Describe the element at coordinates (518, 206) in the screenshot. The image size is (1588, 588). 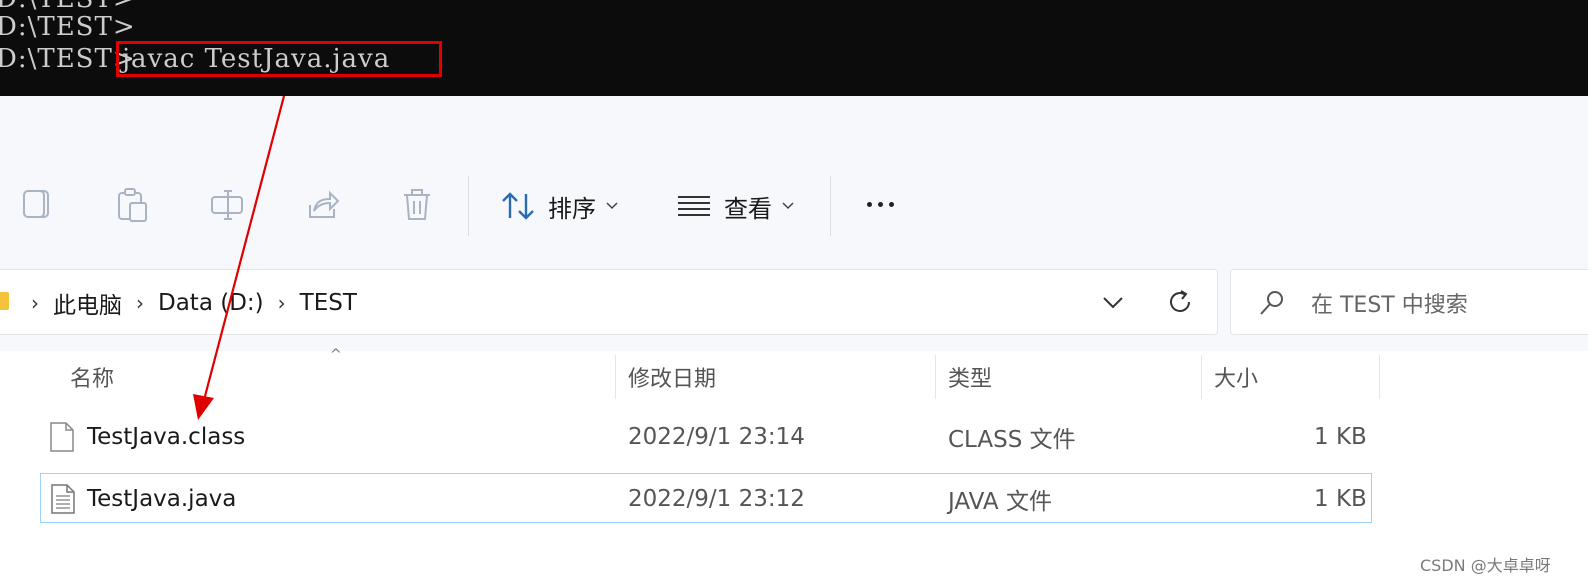
I see `sort-icon` at that location.